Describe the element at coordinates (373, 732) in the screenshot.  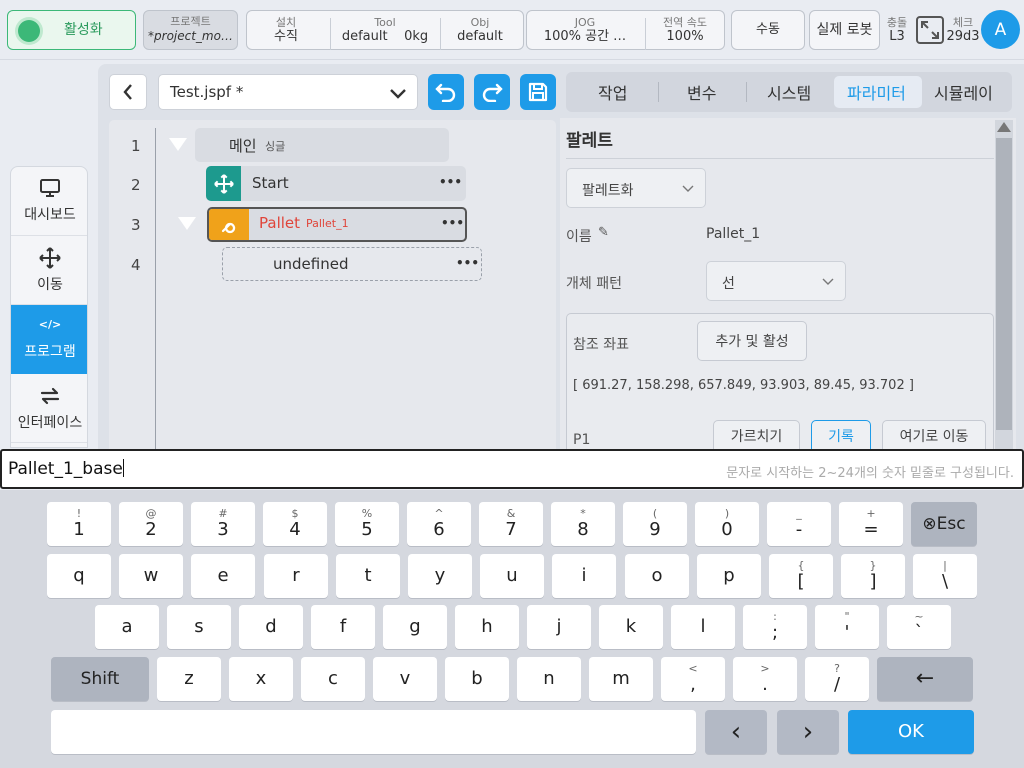
I see `space-key` at that location.